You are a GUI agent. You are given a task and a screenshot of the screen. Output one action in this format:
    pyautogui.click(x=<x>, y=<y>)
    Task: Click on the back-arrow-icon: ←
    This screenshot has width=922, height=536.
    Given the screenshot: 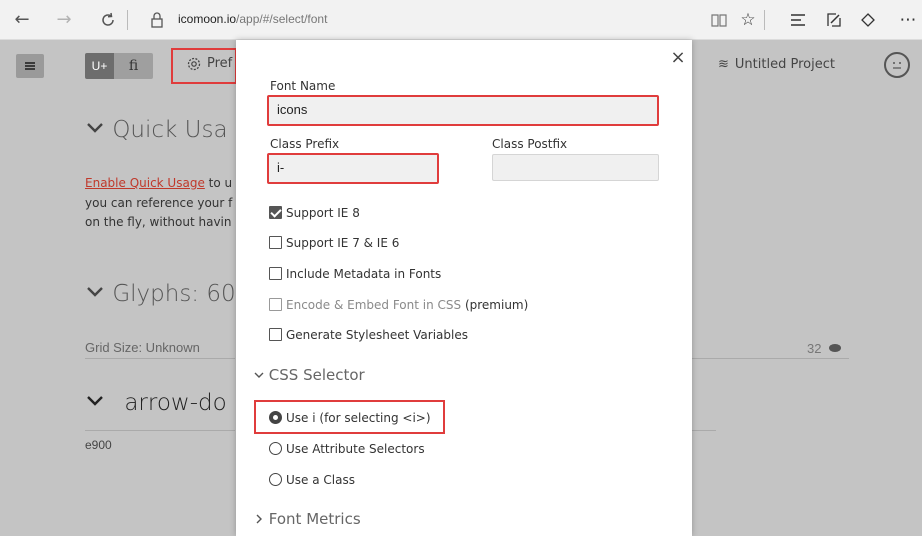 What is the action you would take?
    pyautogui.click(x=22, y=20)
    